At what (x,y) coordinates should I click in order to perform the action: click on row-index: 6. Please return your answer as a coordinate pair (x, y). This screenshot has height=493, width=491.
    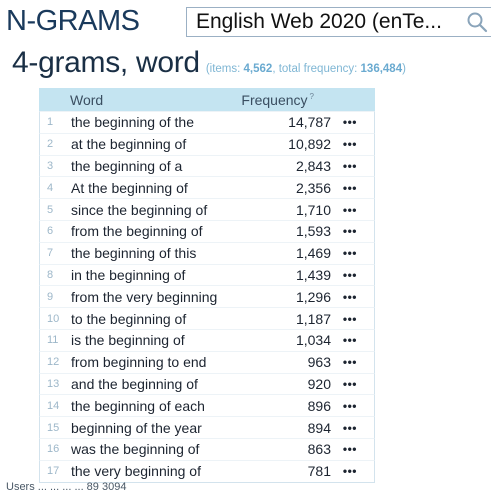
    Looking at the image, I should click on (50, 231).